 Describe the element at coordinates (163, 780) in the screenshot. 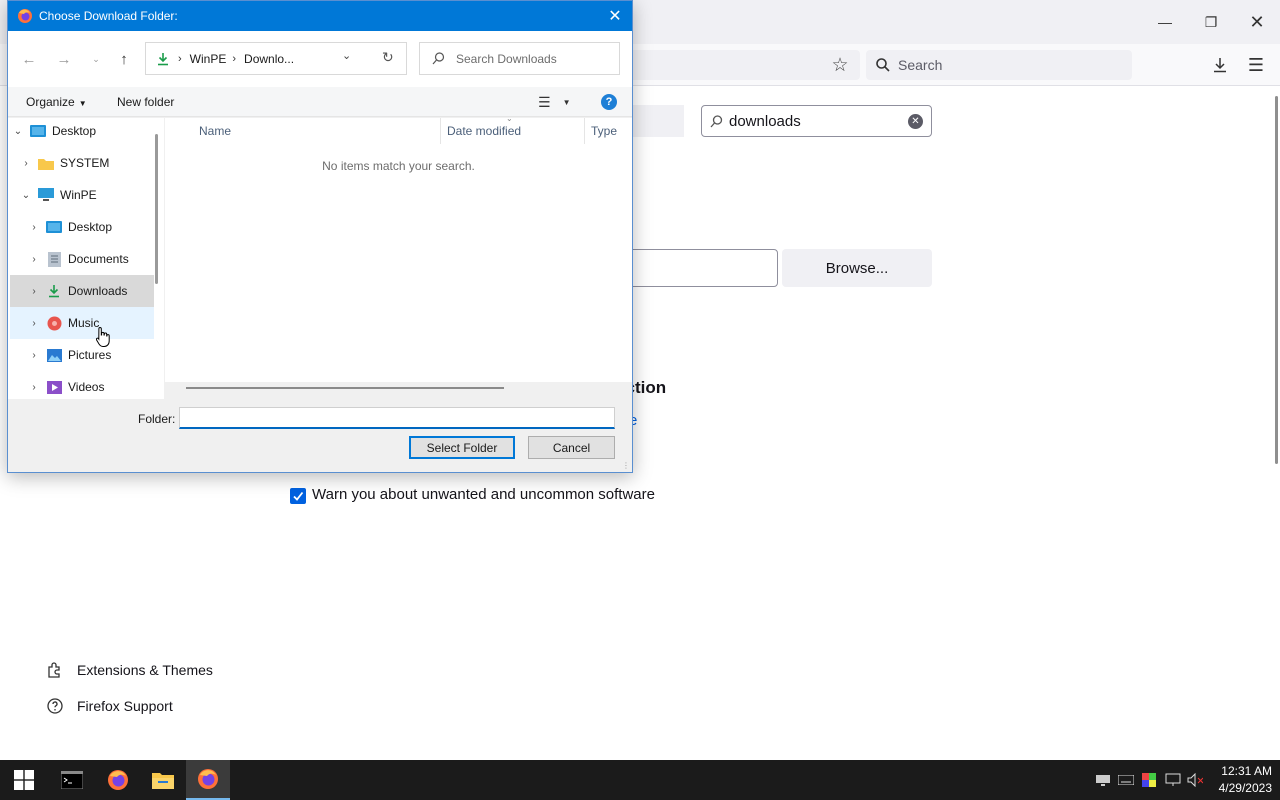

I see `taskbar-file-explorer` at that location.